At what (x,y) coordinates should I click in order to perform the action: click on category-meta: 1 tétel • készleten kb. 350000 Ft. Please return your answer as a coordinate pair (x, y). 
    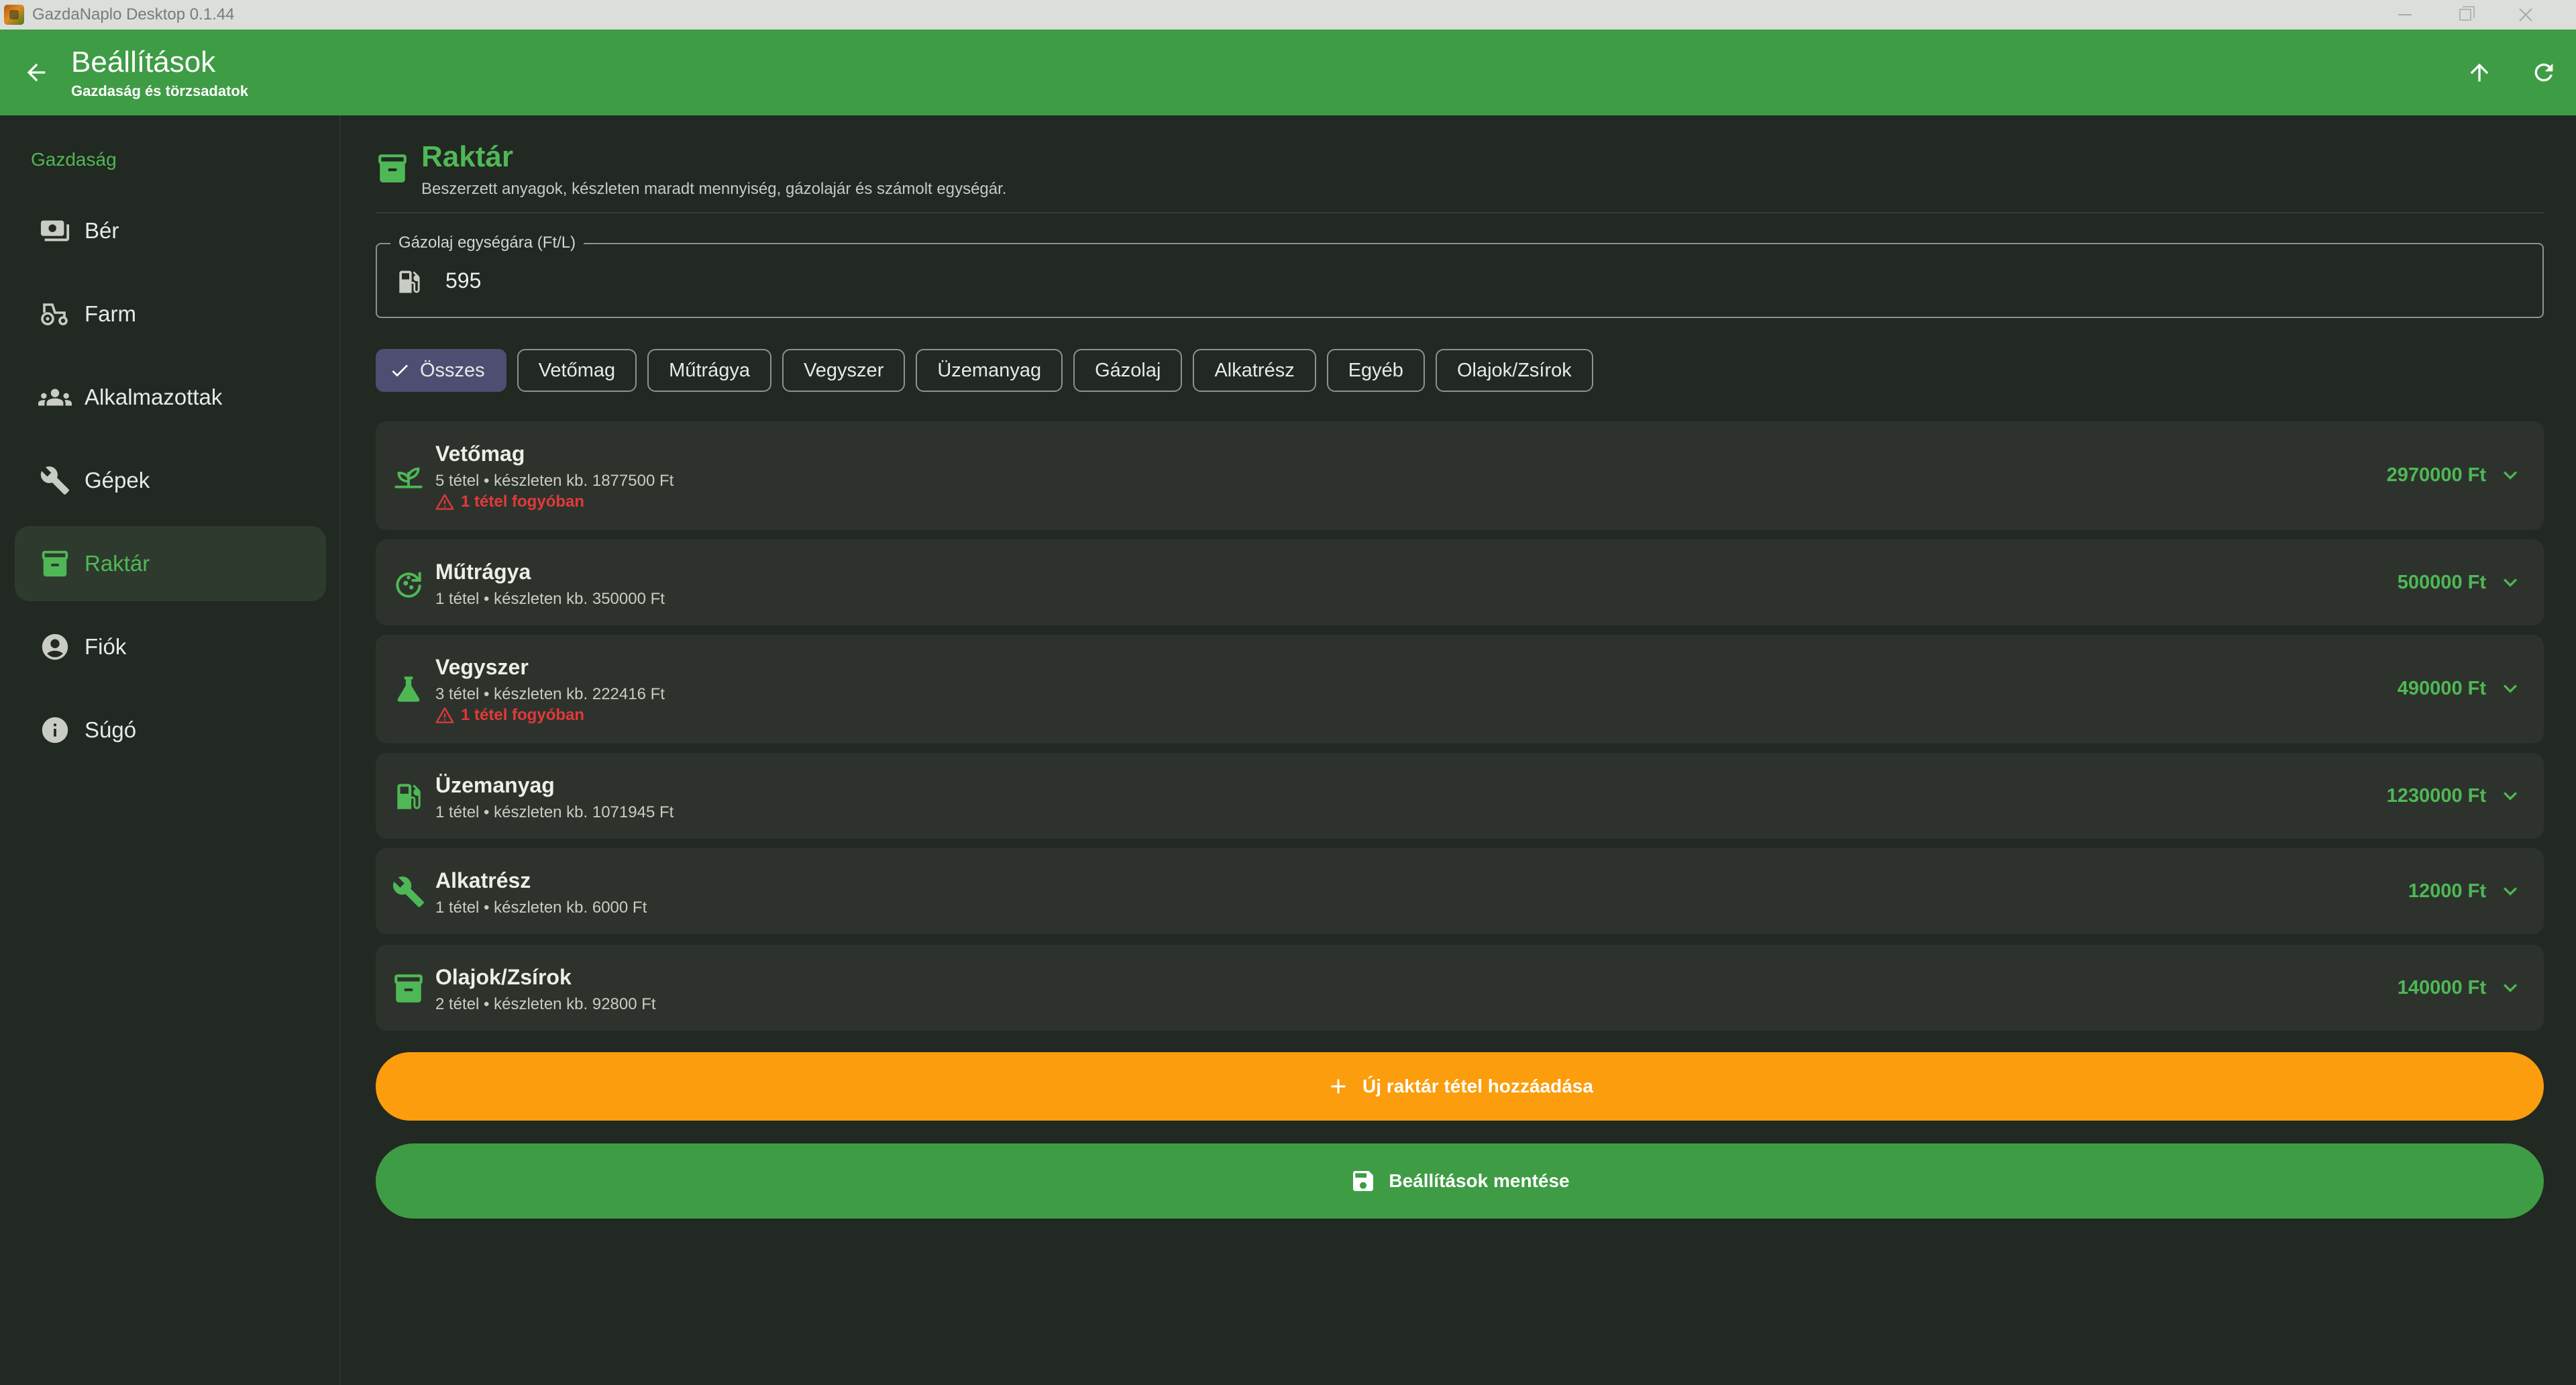
    Looking at the image, I should click on (550, 599).